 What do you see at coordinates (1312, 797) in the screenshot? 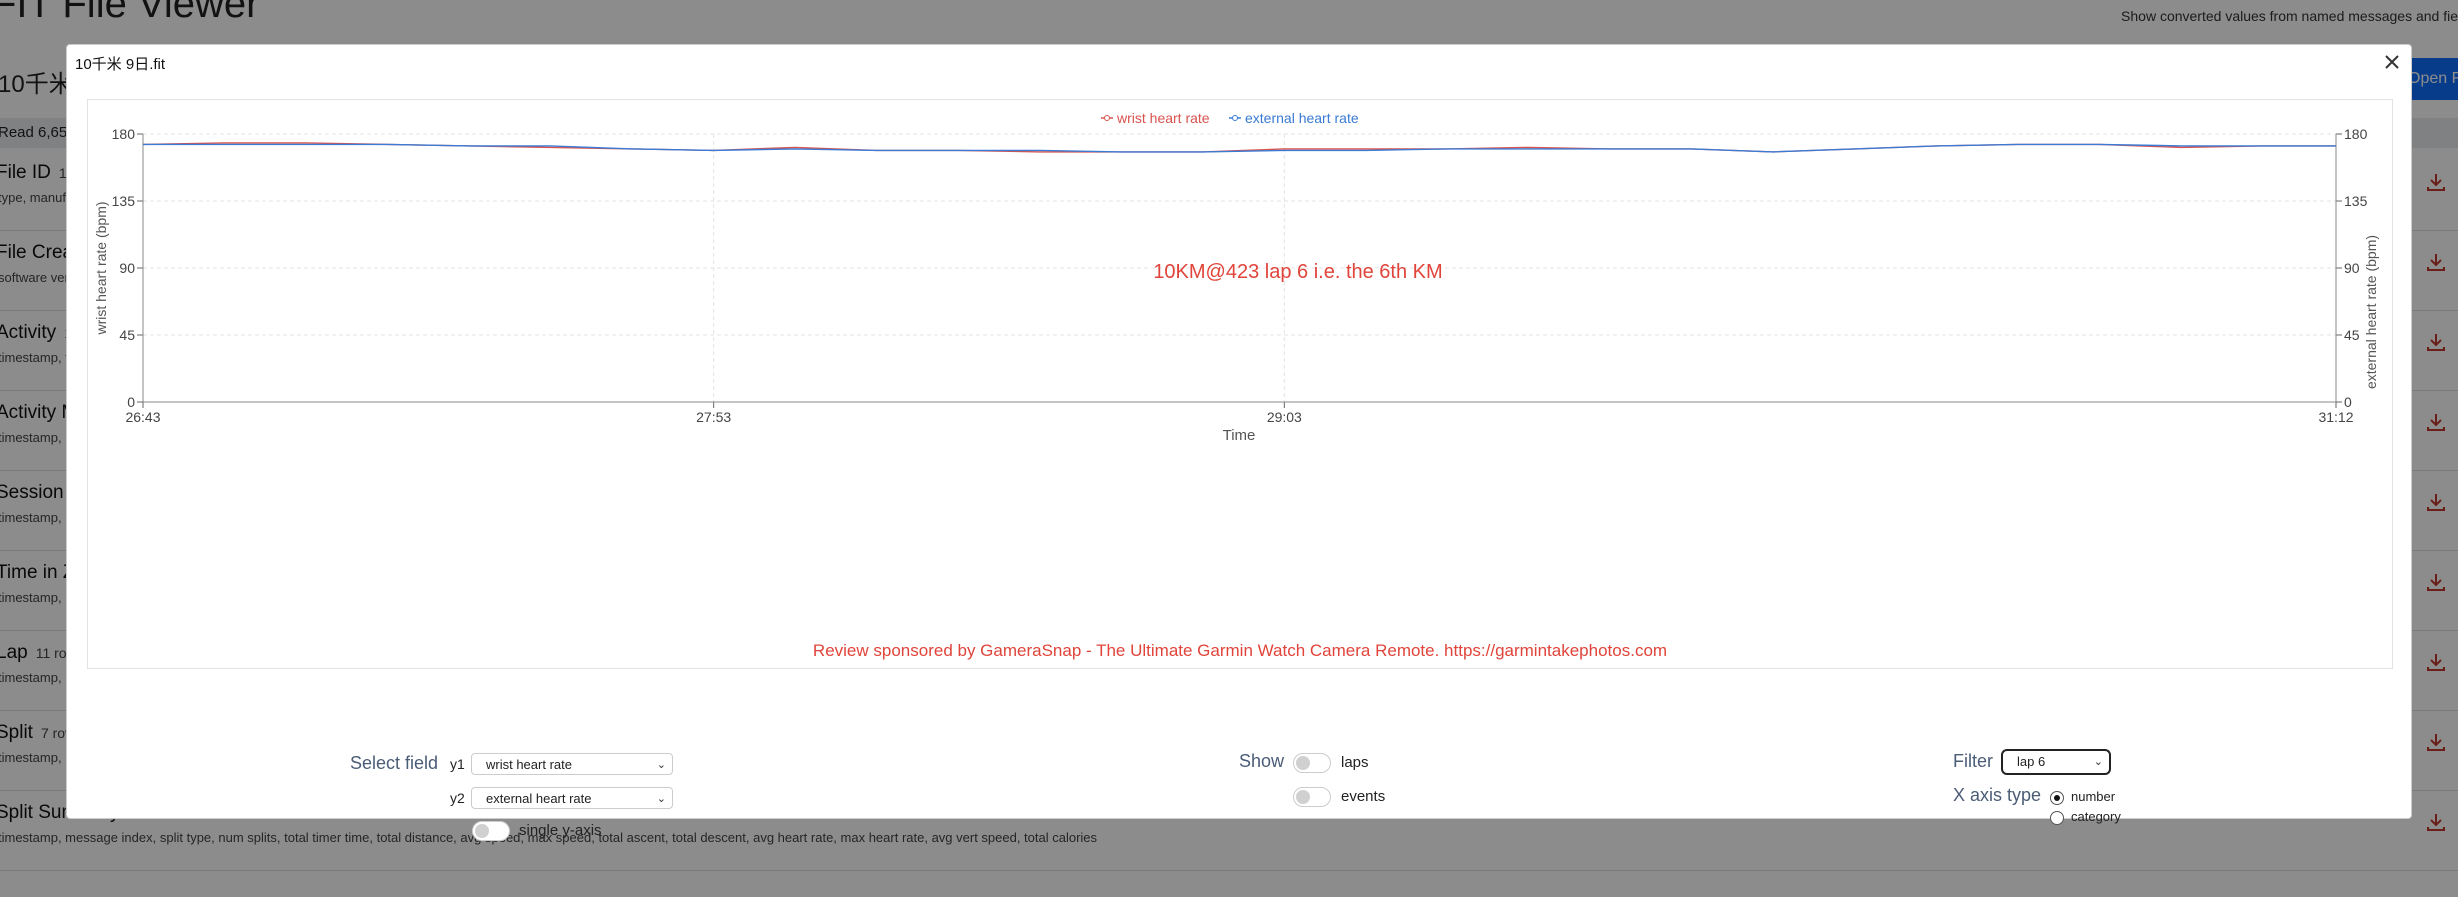
I see `events-toggle` at bounding box center [1312, 797].